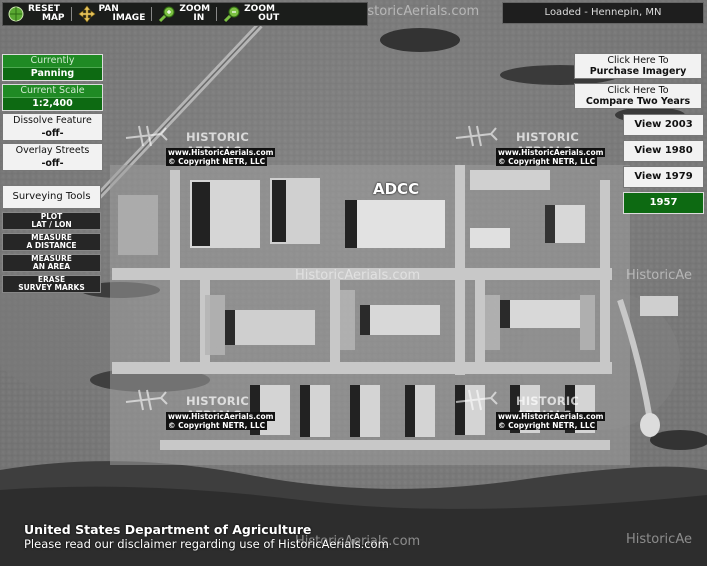 The width and height of the screenshot is (707, 566). What do you see at coordinates (251, 14) in the screenshot?
I see `zoom-out-button: ZOOM OUT` at bounding box center [251, 14].